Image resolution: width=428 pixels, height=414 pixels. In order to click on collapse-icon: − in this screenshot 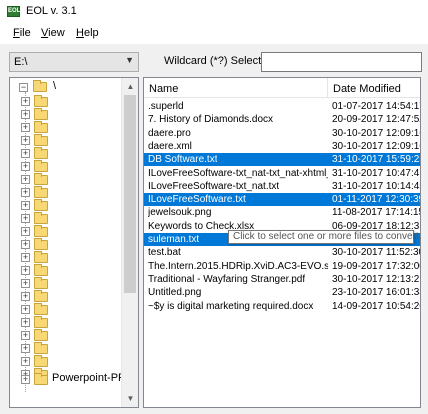, I will do `click(23, 87)`.